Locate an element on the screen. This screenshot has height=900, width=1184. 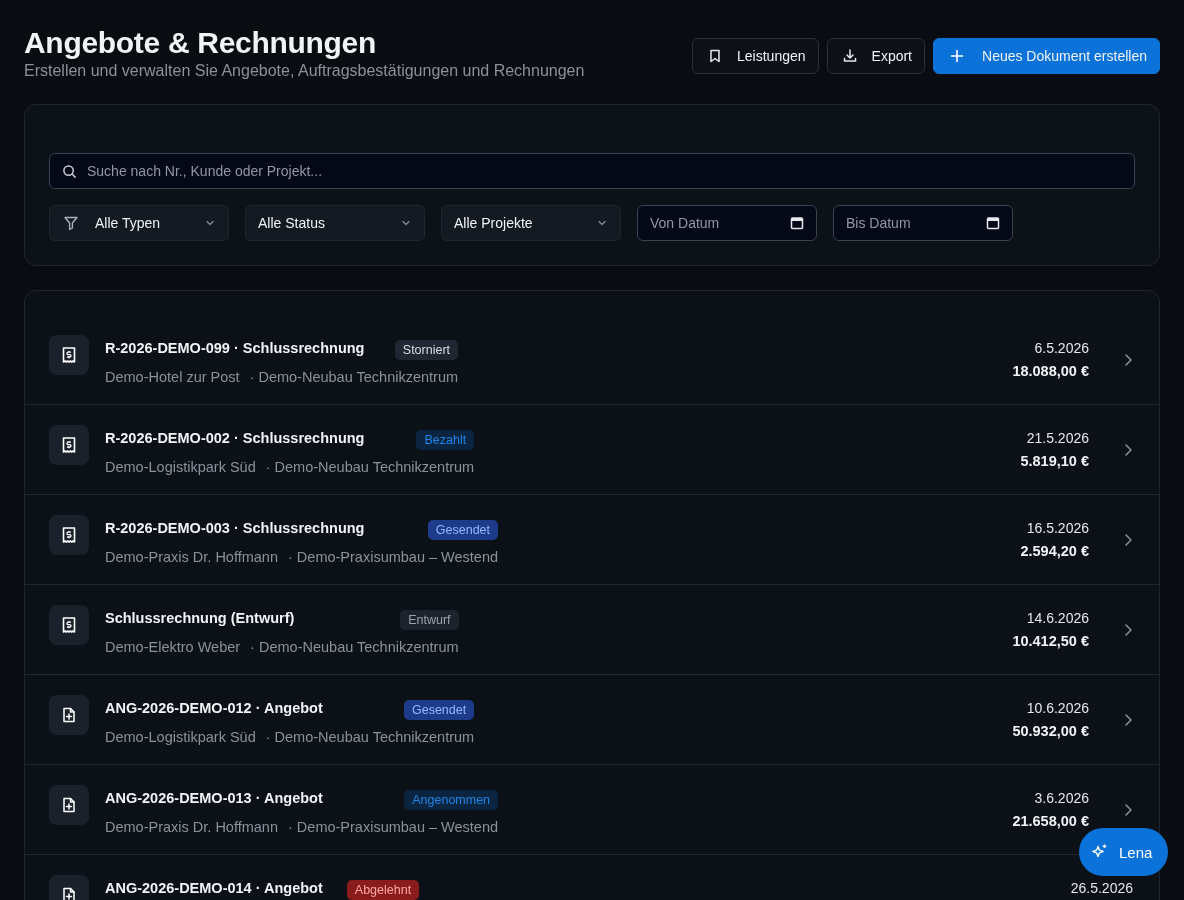
document-title: R-2026-DEMO-002 · Schlussrechnung is located at coordinates (235, 438).